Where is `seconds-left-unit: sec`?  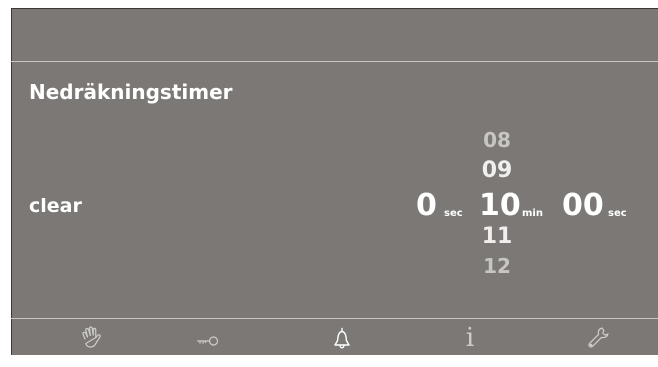
seconds-left-unit: sec is located at coordinates (453, 213).